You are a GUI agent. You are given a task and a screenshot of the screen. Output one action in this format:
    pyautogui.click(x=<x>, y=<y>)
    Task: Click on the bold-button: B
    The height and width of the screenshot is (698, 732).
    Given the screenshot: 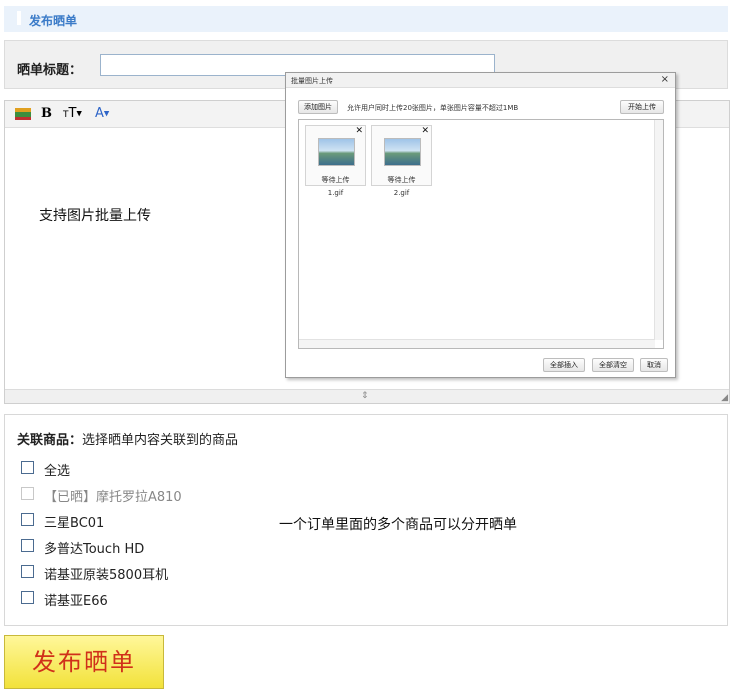 What is the action you would take?
    pyautogui.click(x=46, y=114)
    